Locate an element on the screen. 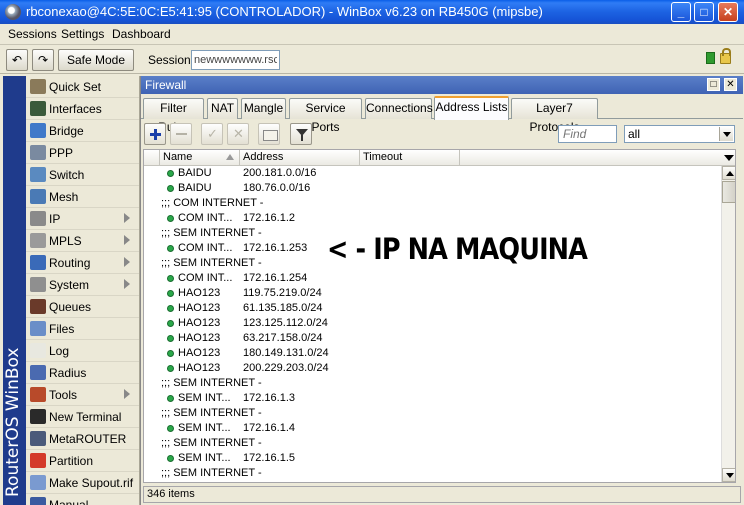  table-row: HAO123 180.149.131.0/24 is located at coordinates (432, 353).